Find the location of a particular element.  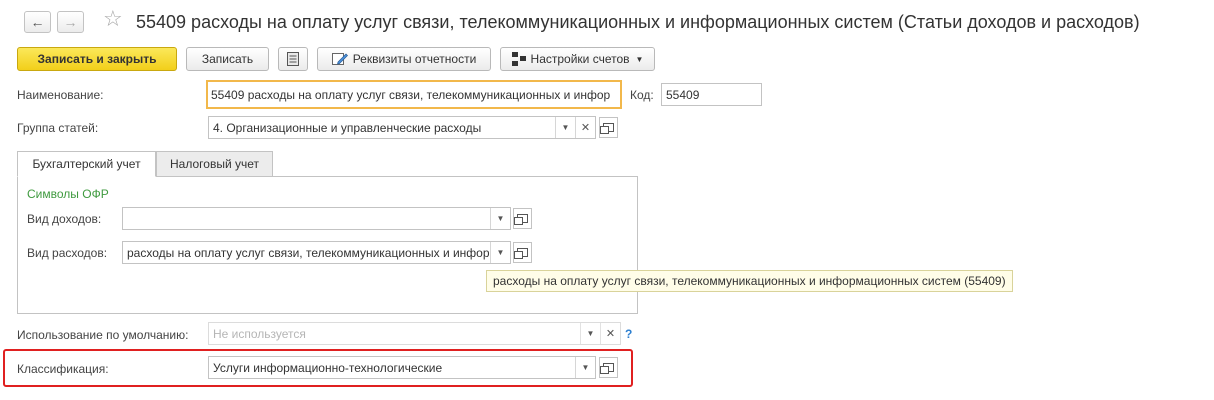

classification-select: Услуги информационно-технологические ▼ is located at coordinates (402, 367).